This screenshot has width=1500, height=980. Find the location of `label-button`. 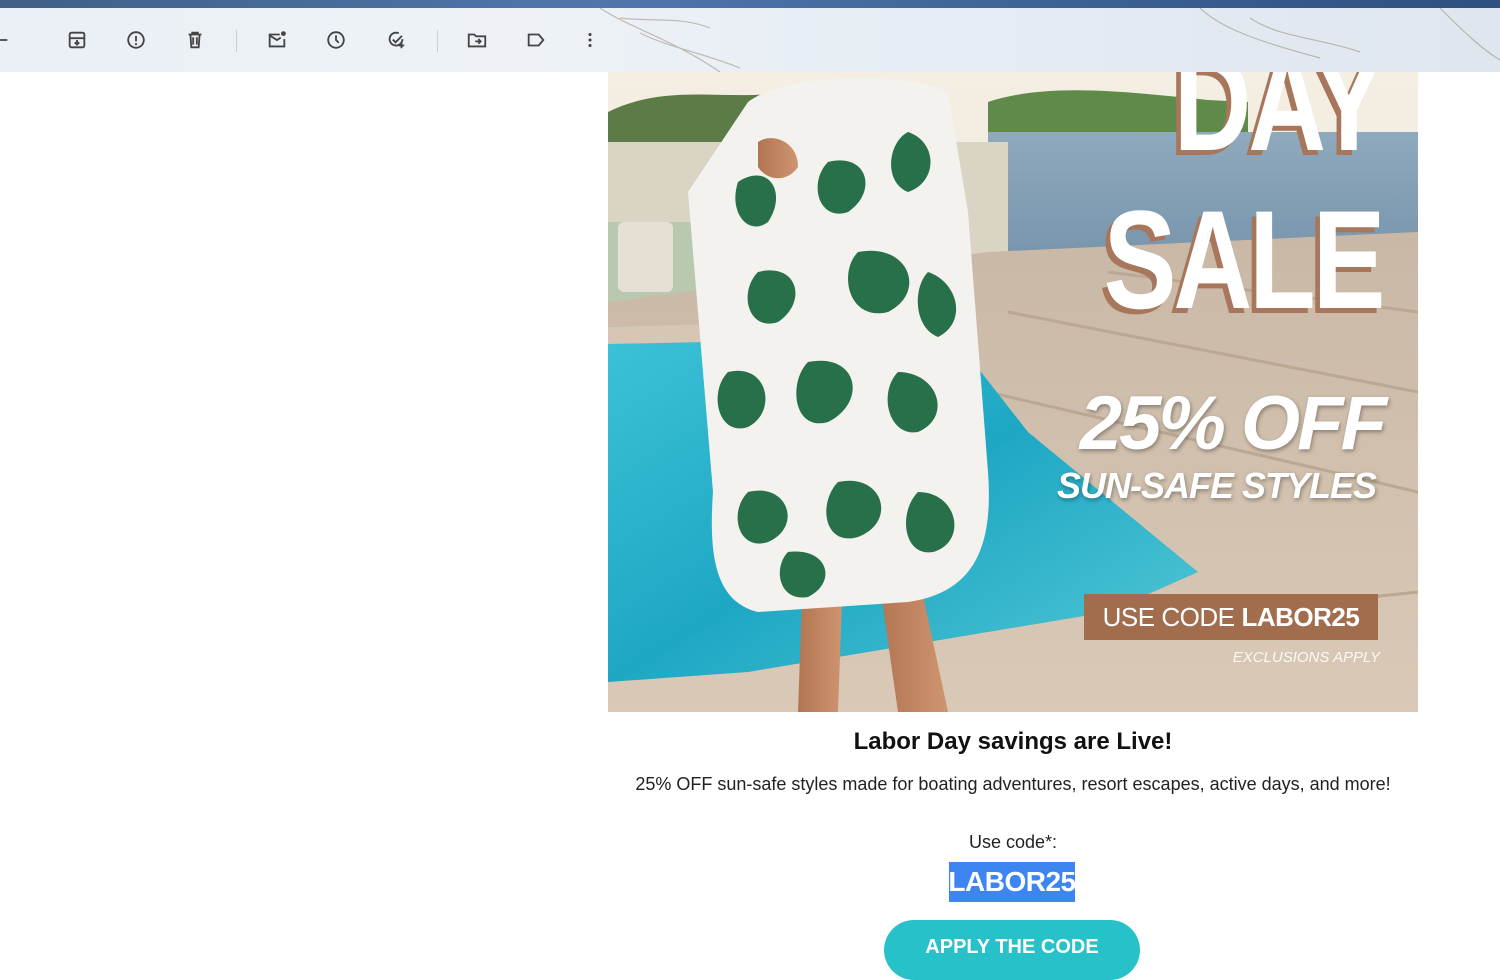

label-button is located at coordinates (536, 40).